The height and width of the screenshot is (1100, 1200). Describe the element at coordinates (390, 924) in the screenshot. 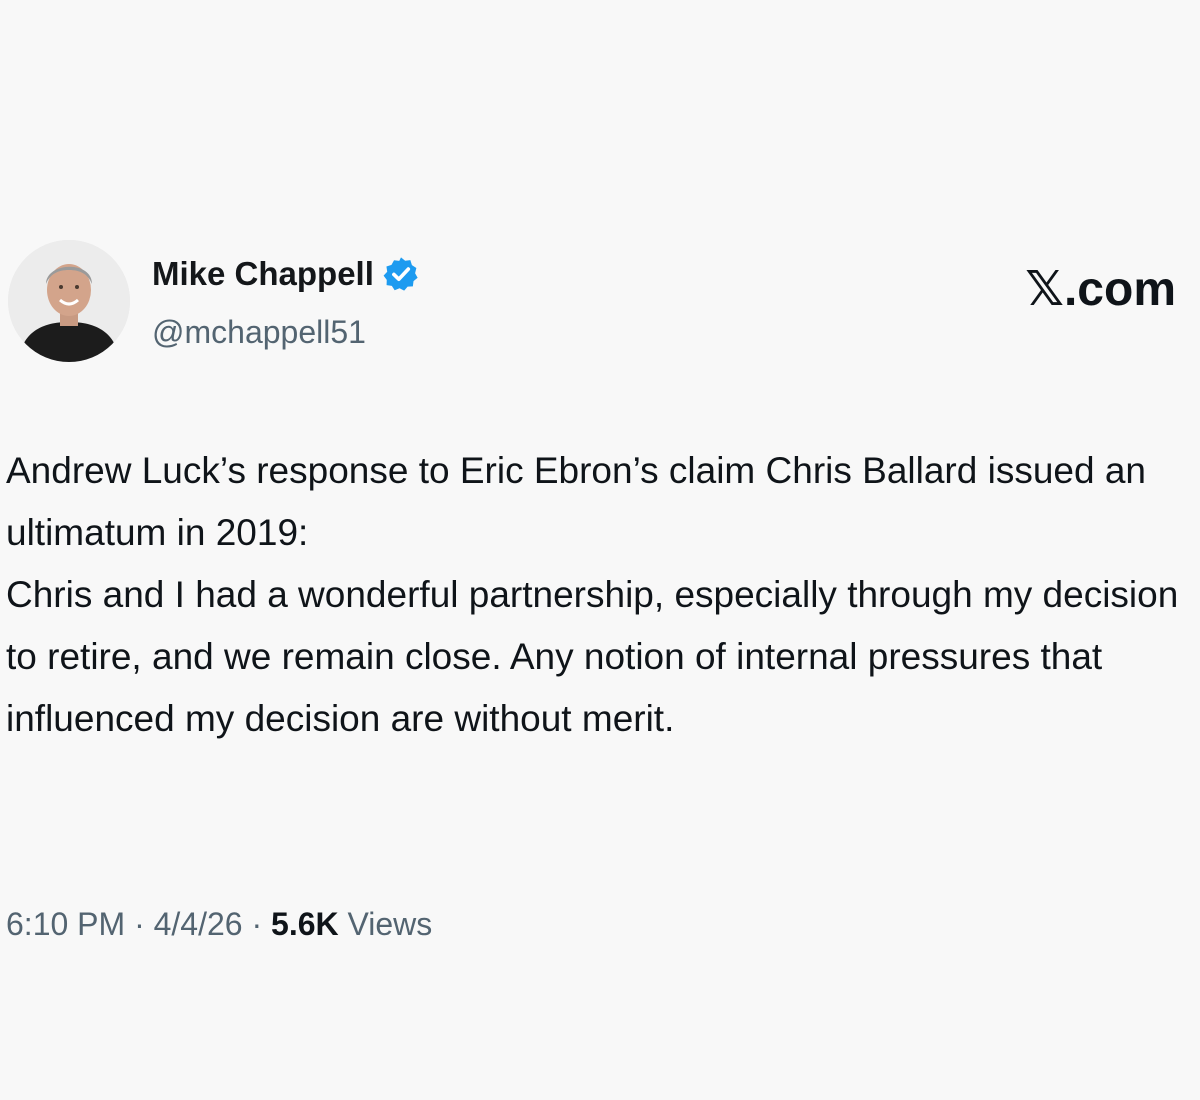

I see `views-label: Views` at that location.